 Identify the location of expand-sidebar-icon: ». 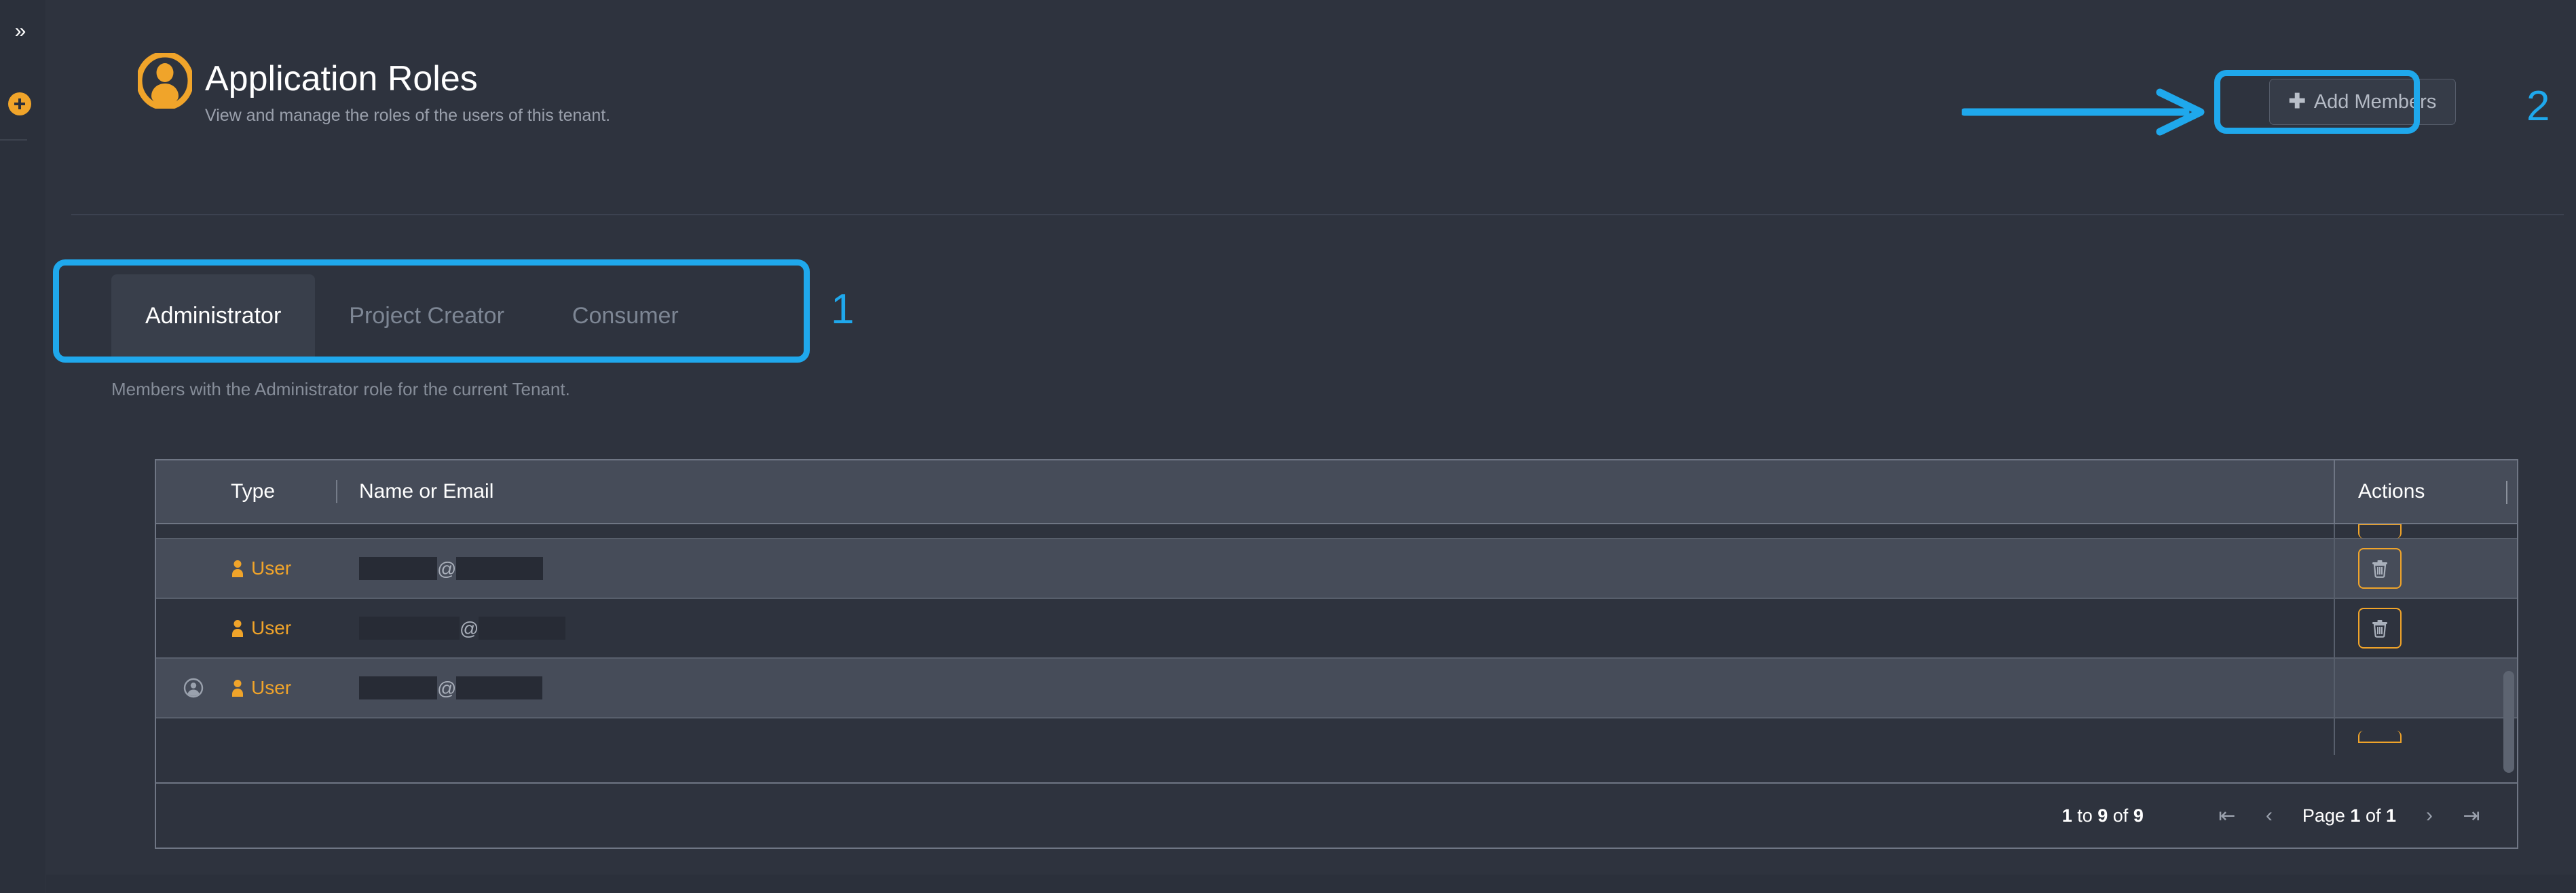
(20, 31).